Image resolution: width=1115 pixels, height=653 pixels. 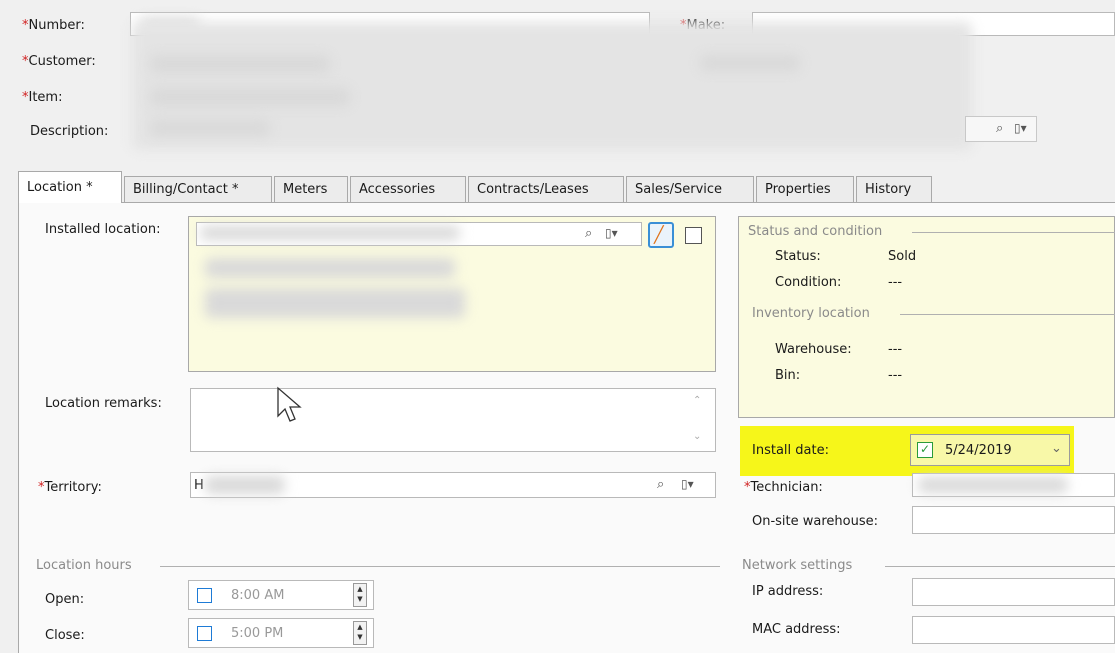 What do you see at coordinates (796, 629) in the screenshot?
I see `mac-address-label: MAC address:` at bounding box center [796, 629].